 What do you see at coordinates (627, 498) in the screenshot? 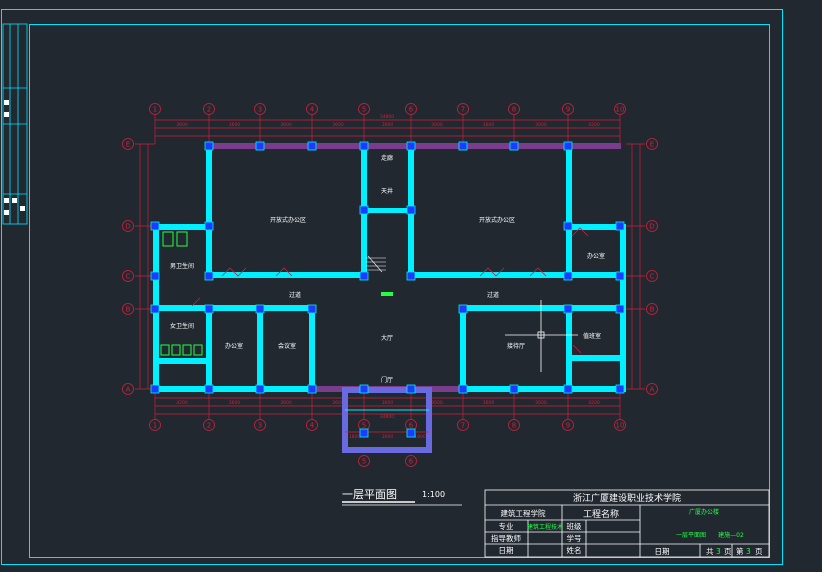
I see `tb-school: 浙江广厦建设职业技术学院` at bounding box center [627, 498].